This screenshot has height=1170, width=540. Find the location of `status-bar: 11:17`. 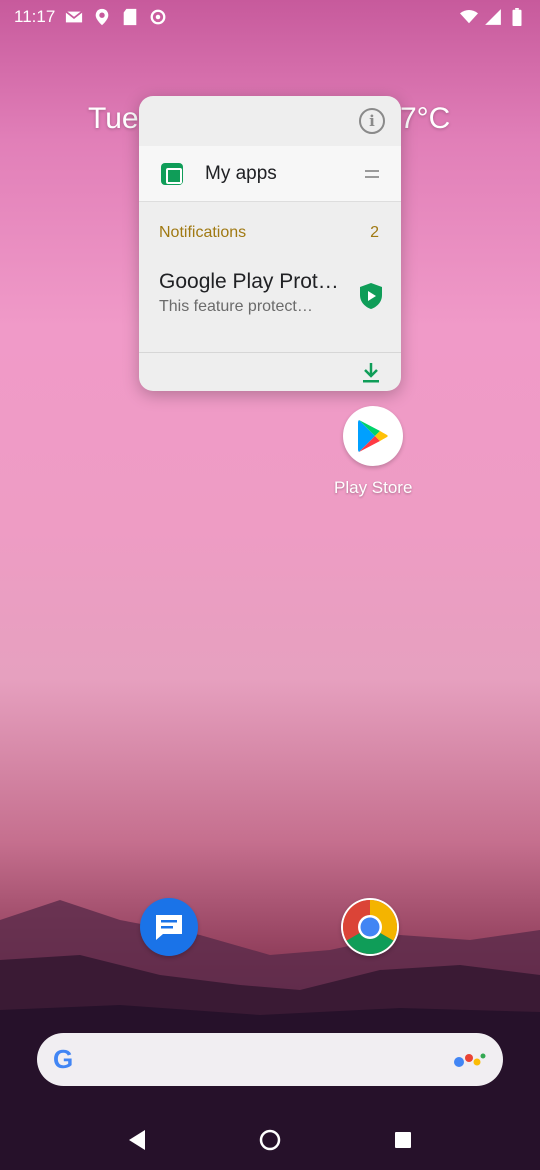

status-bar: 11:17 is located at coordinates (270, 17).